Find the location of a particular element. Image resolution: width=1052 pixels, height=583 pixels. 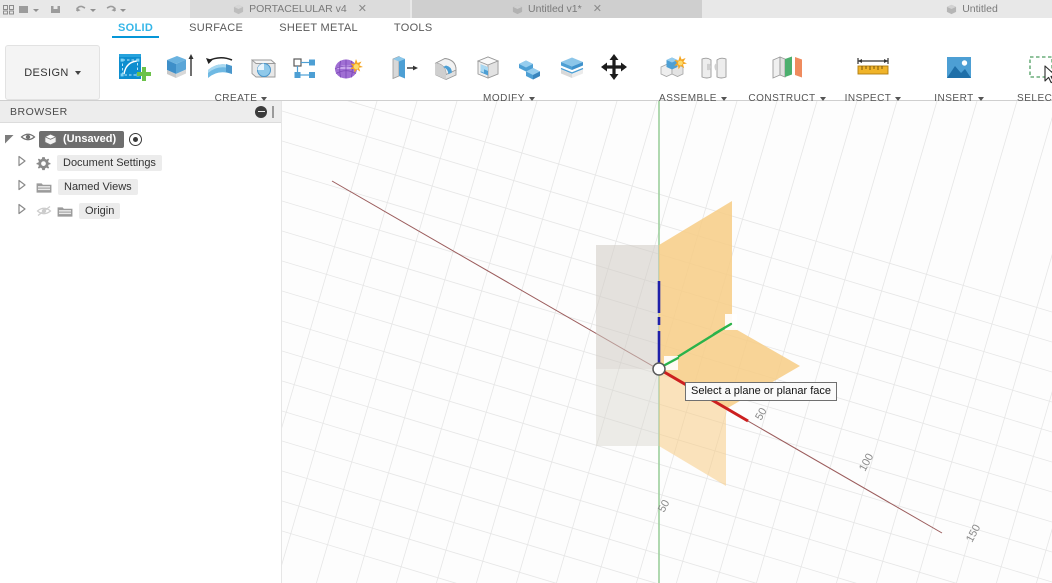

document-tab-1: PORTACELULAR v4 ✕ is located at coordinates (300, 9).